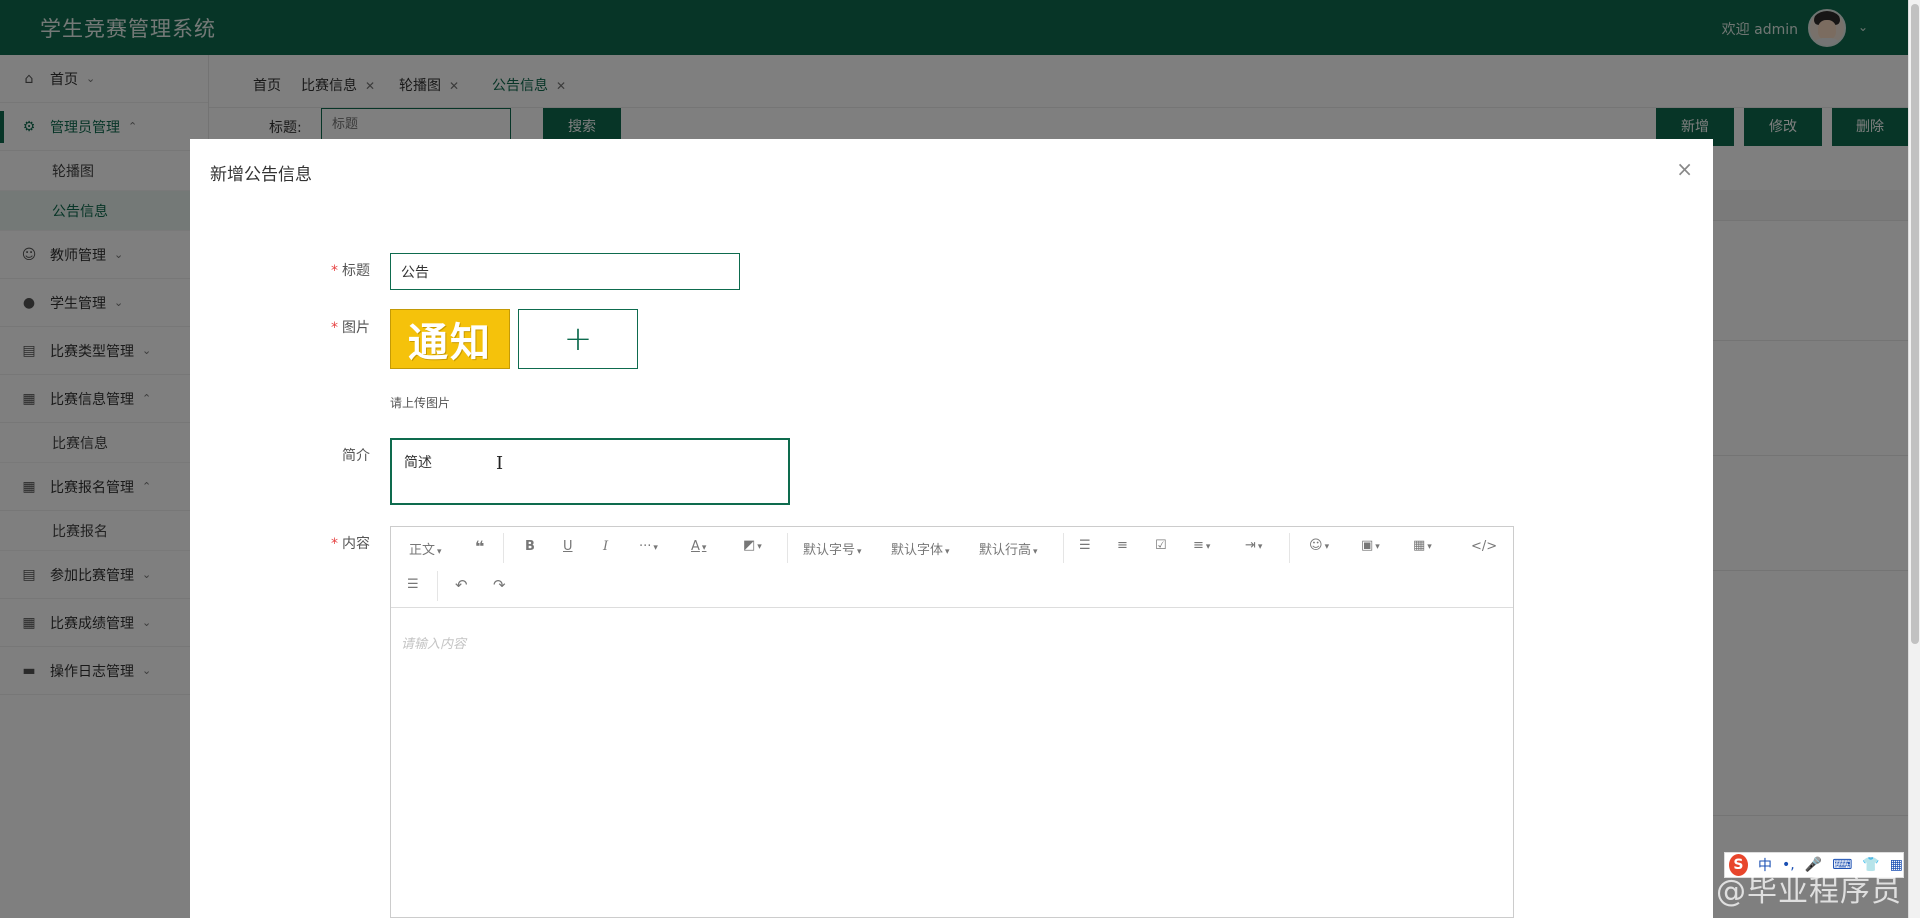 The height and width of the screenshot is (918, 1920). I want to click on numbered-list-icon: ≡, so click(1122, 545).